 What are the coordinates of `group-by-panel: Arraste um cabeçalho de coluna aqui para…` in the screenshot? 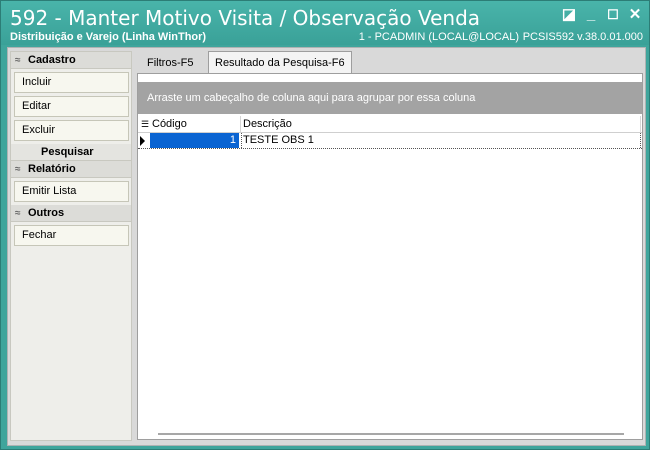 It's located at (390, 98).